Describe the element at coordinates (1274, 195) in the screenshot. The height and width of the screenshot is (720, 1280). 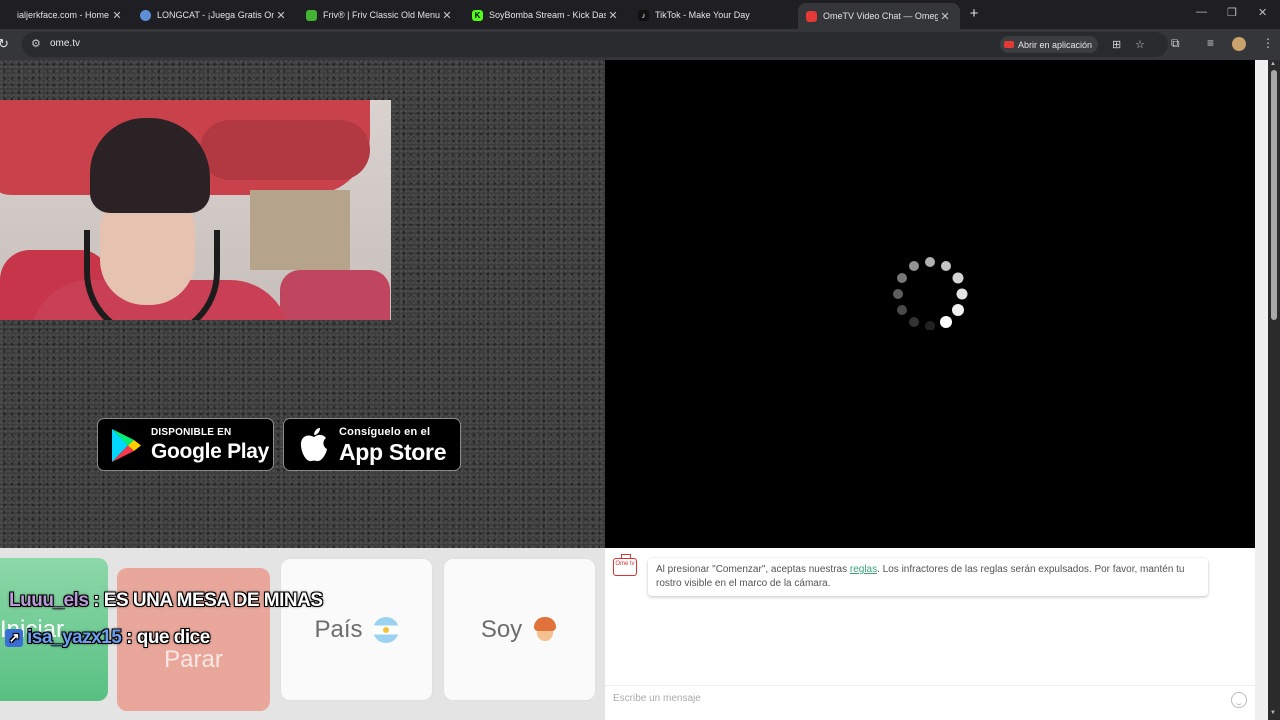
I see `scroll-thumb` at that location.